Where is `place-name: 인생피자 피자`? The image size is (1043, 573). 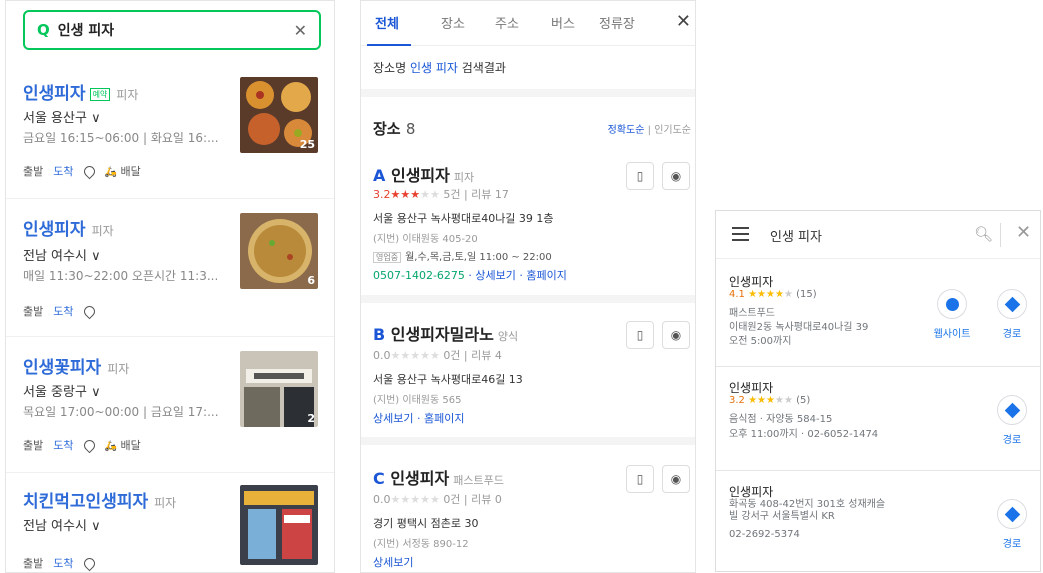 place-name: 인생피자 피자 is located at coordinates (68, 227).